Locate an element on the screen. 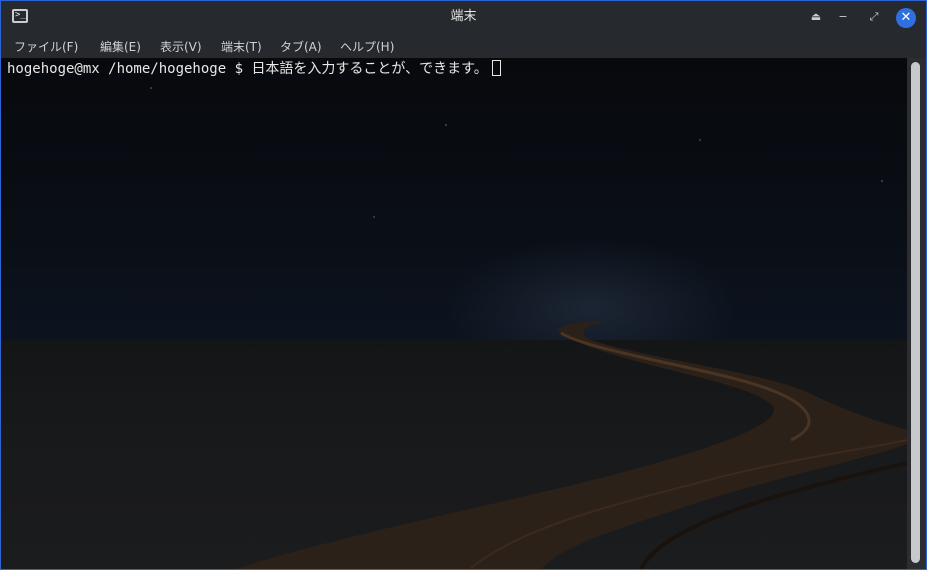 The height and width of the screenshot is (570, 927). scrollbar-thumb is located at coordinates (915, 312).